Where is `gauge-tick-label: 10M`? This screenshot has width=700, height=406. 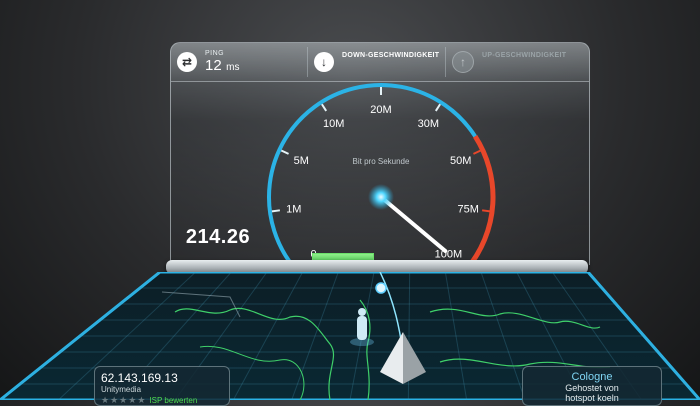
gauge-tick-label: 10M is located at coordinates (333, 124).